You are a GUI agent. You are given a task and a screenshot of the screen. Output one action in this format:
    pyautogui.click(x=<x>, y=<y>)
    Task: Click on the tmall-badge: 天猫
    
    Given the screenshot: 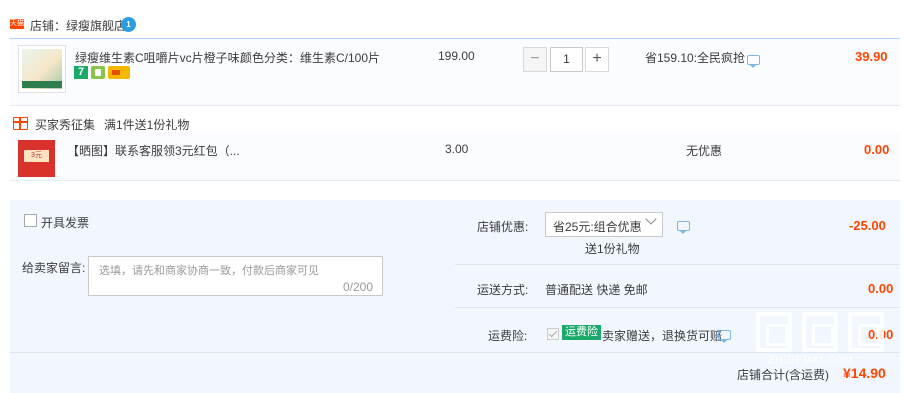 What is the action you would take?
    pyautogui.click(x=17, y=24)
    